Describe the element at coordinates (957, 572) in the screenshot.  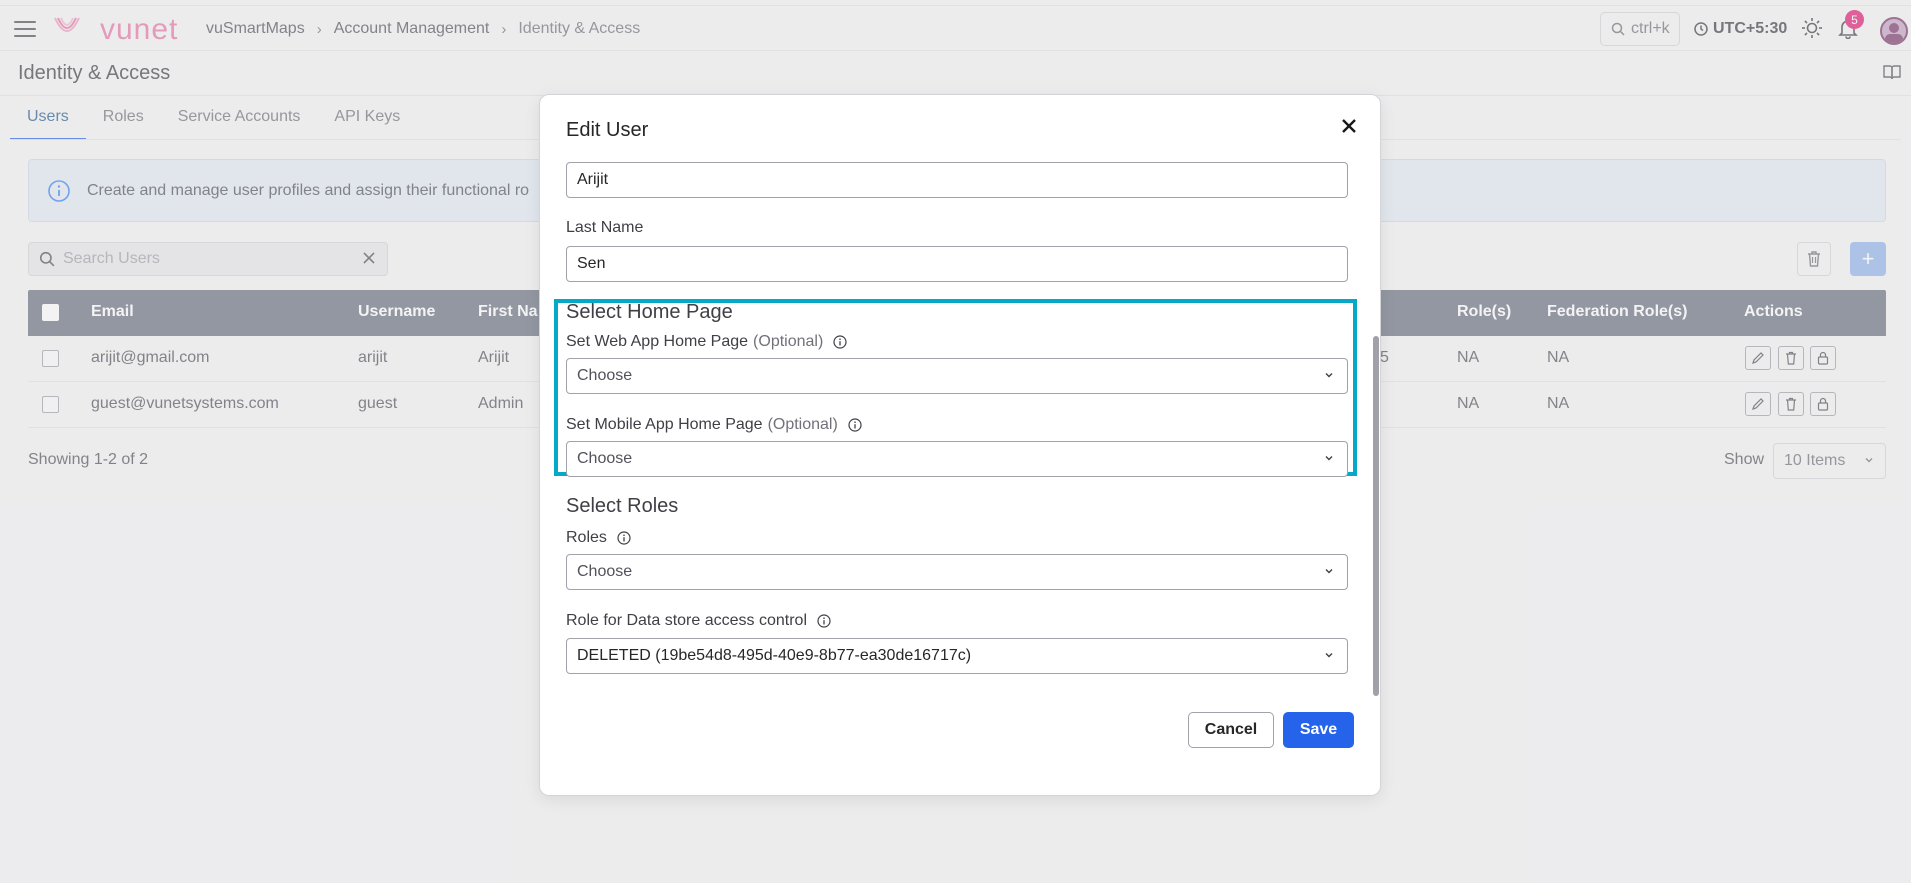
I see `roles-select: Choose` at that location.